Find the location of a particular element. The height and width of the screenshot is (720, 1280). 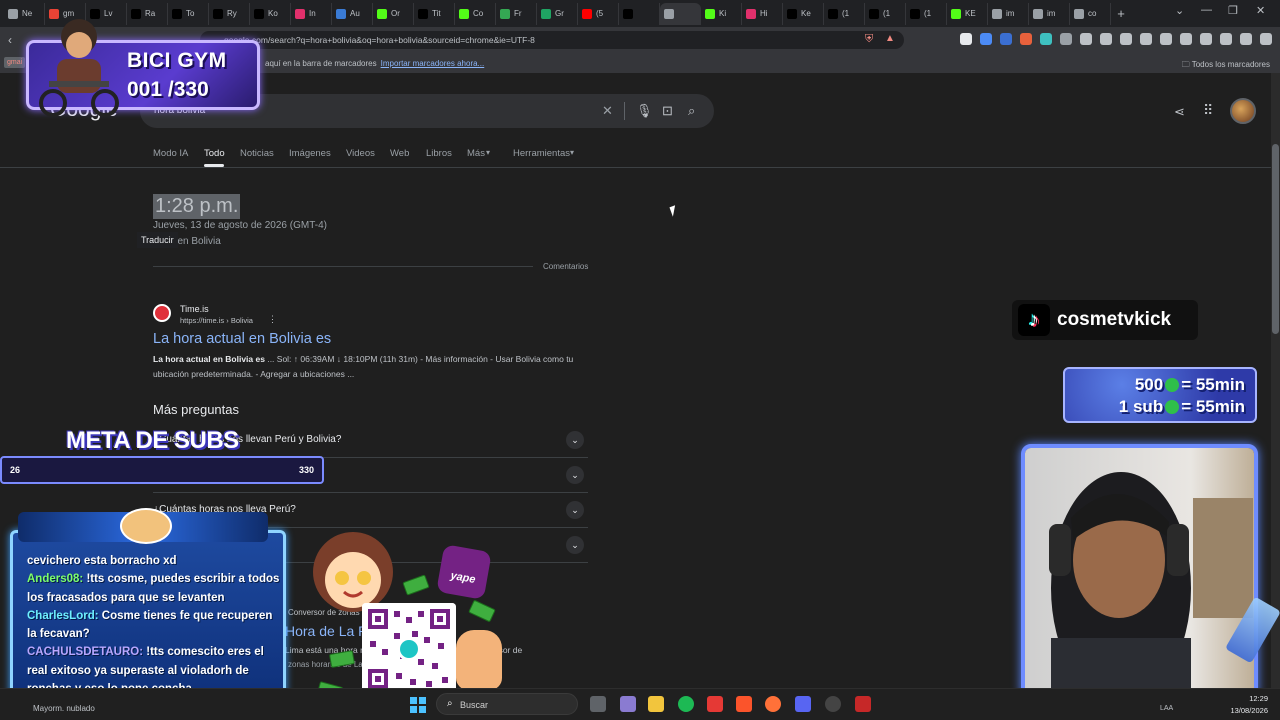

translate-popup: Traducir is located at coordinates (157, 240).